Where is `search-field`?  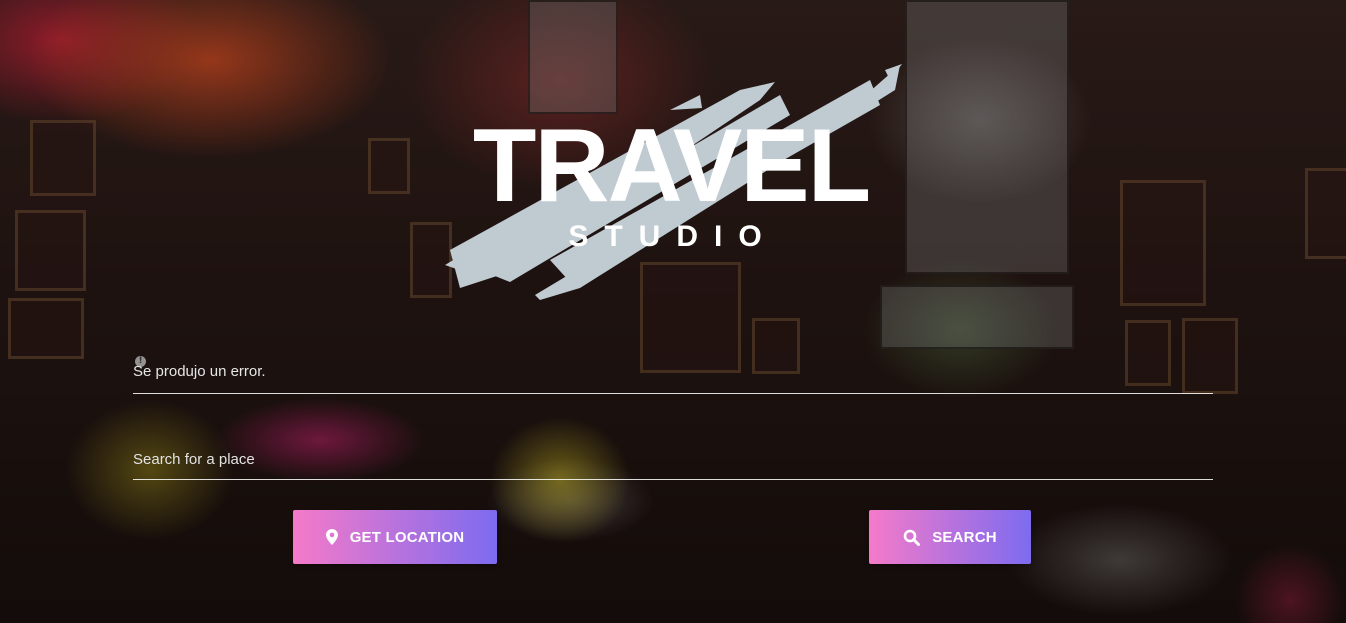
search-field is located at coordinates (673, 462).